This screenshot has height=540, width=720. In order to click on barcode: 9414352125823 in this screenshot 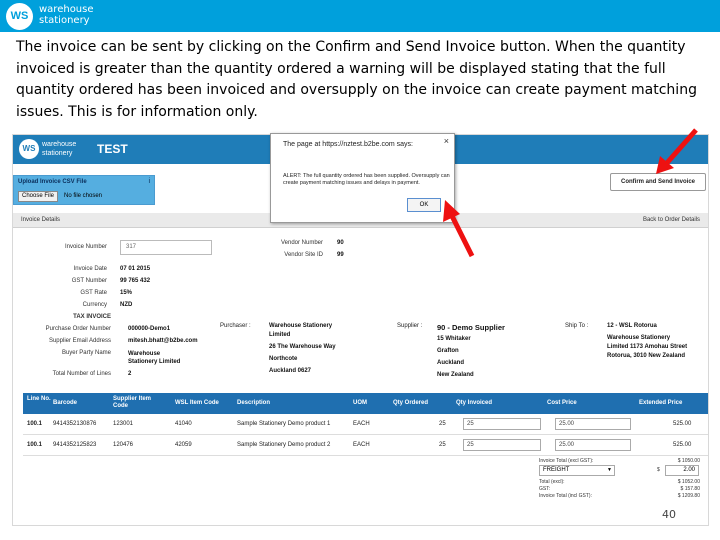, I will do `click(75, 445)`.